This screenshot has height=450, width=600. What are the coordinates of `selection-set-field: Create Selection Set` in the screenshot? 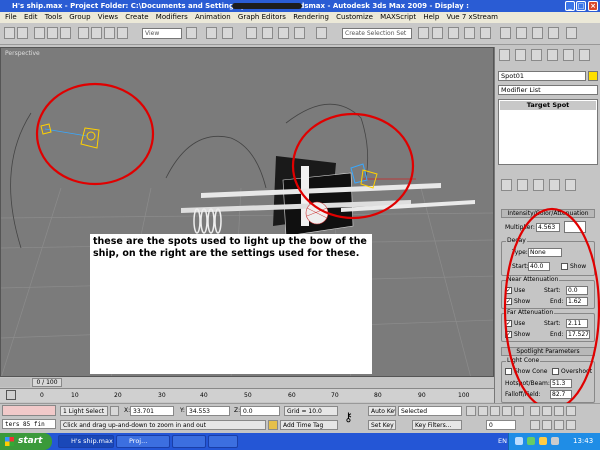 It's located at (377, 33).